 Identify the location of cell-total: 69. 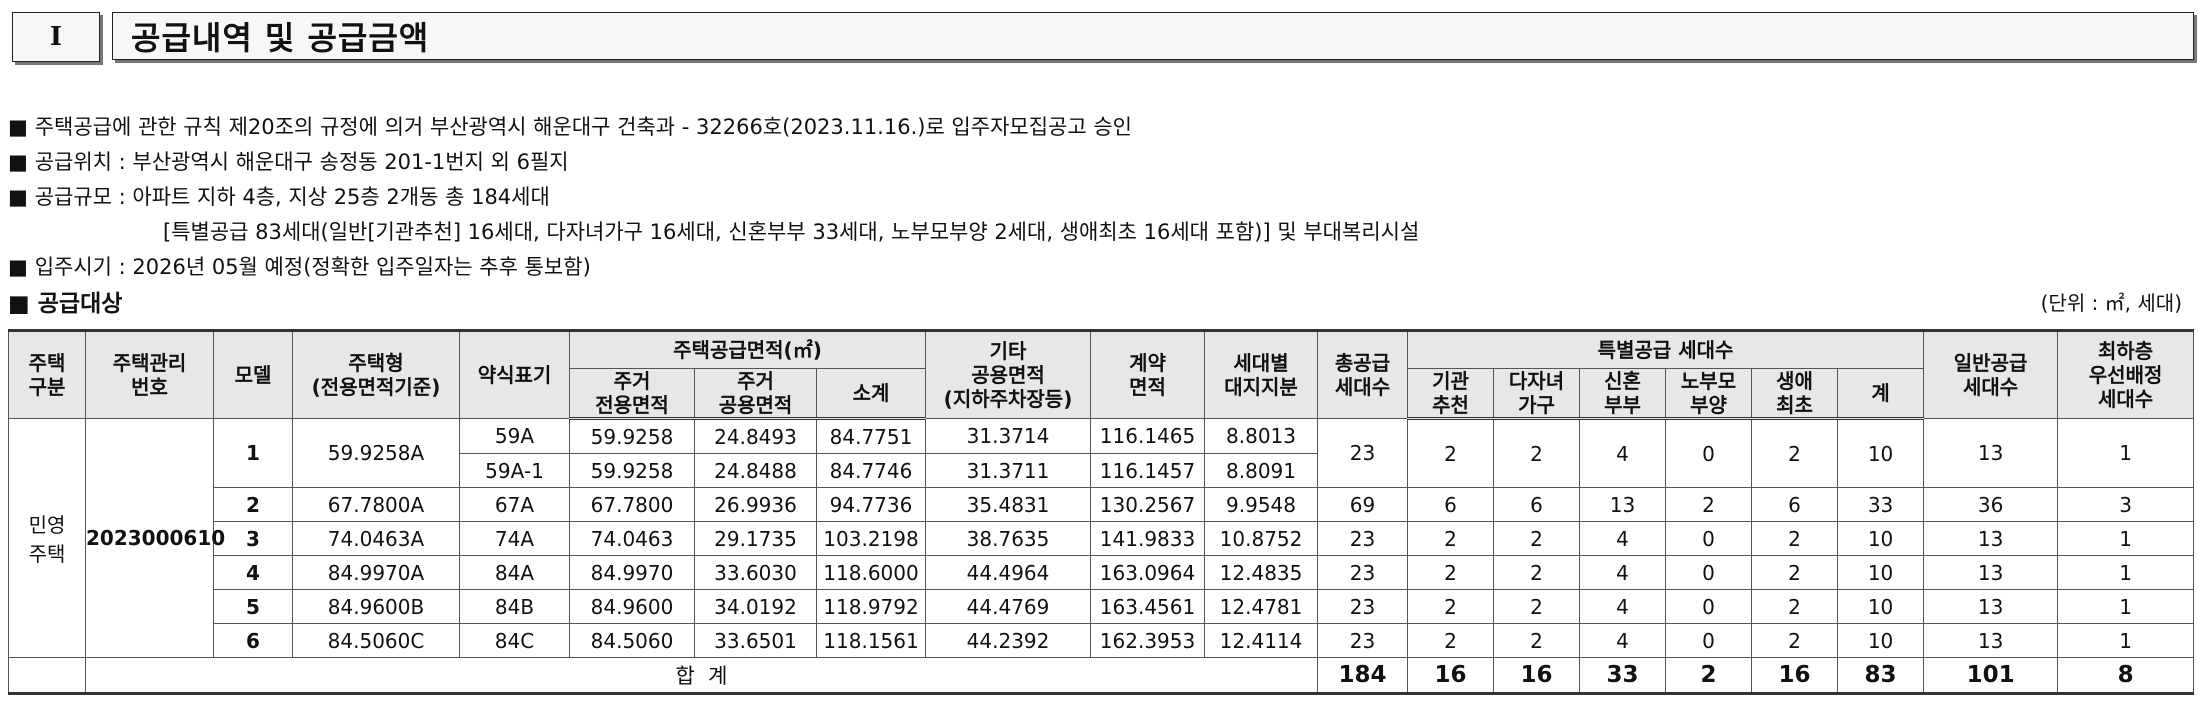
(1363, 504).